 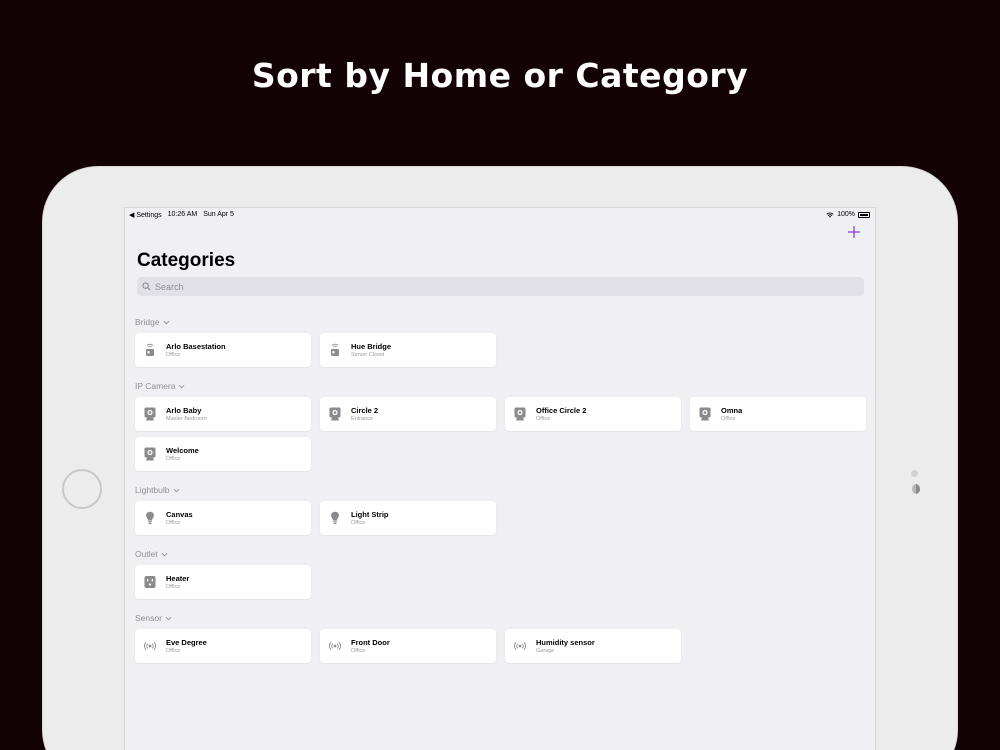 What do you see at coordinates (182, 214) in the screenshot?
I see `status-time: 10:26 AM` at bounding box center [182, 214].